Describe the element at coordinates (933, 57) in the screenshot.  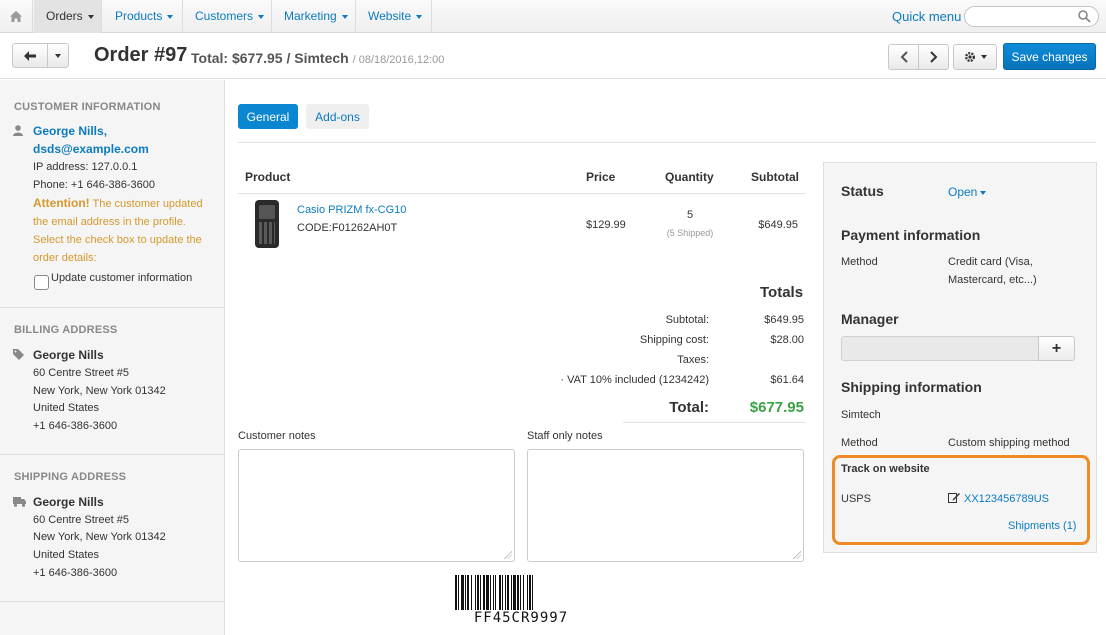
I see `next-order-button` at that location.